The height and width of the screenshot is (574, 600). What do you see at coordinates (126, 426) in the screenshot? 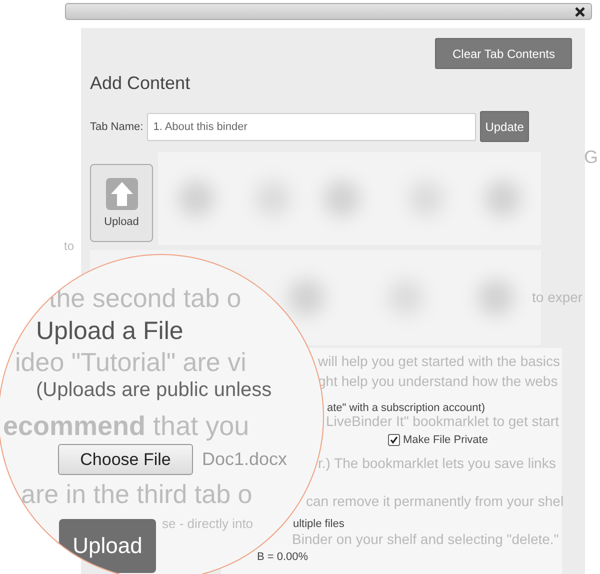
I see `background-text: ecommend that you` at bounding box center [126, 426].